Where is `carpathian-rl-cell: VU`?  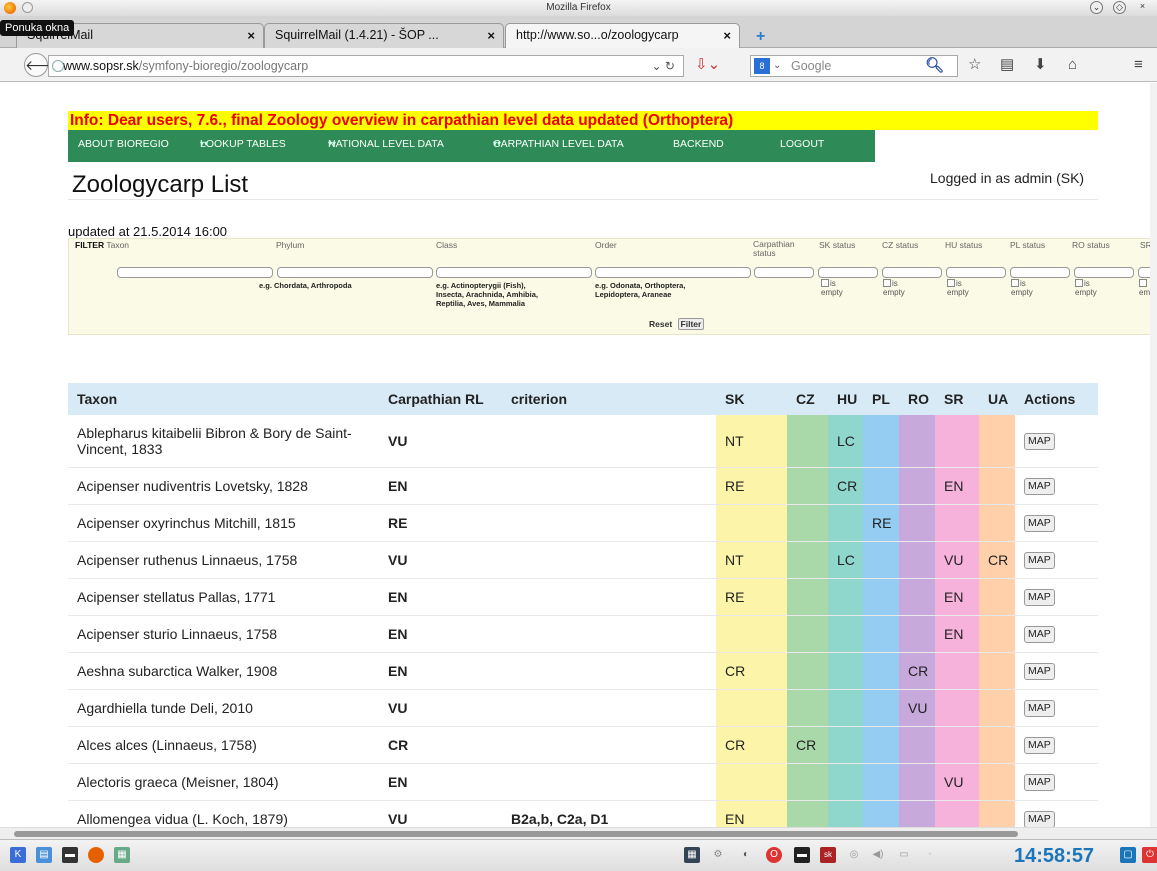
carpathian-rl-cell: VU is located at coordinates (440, 813).